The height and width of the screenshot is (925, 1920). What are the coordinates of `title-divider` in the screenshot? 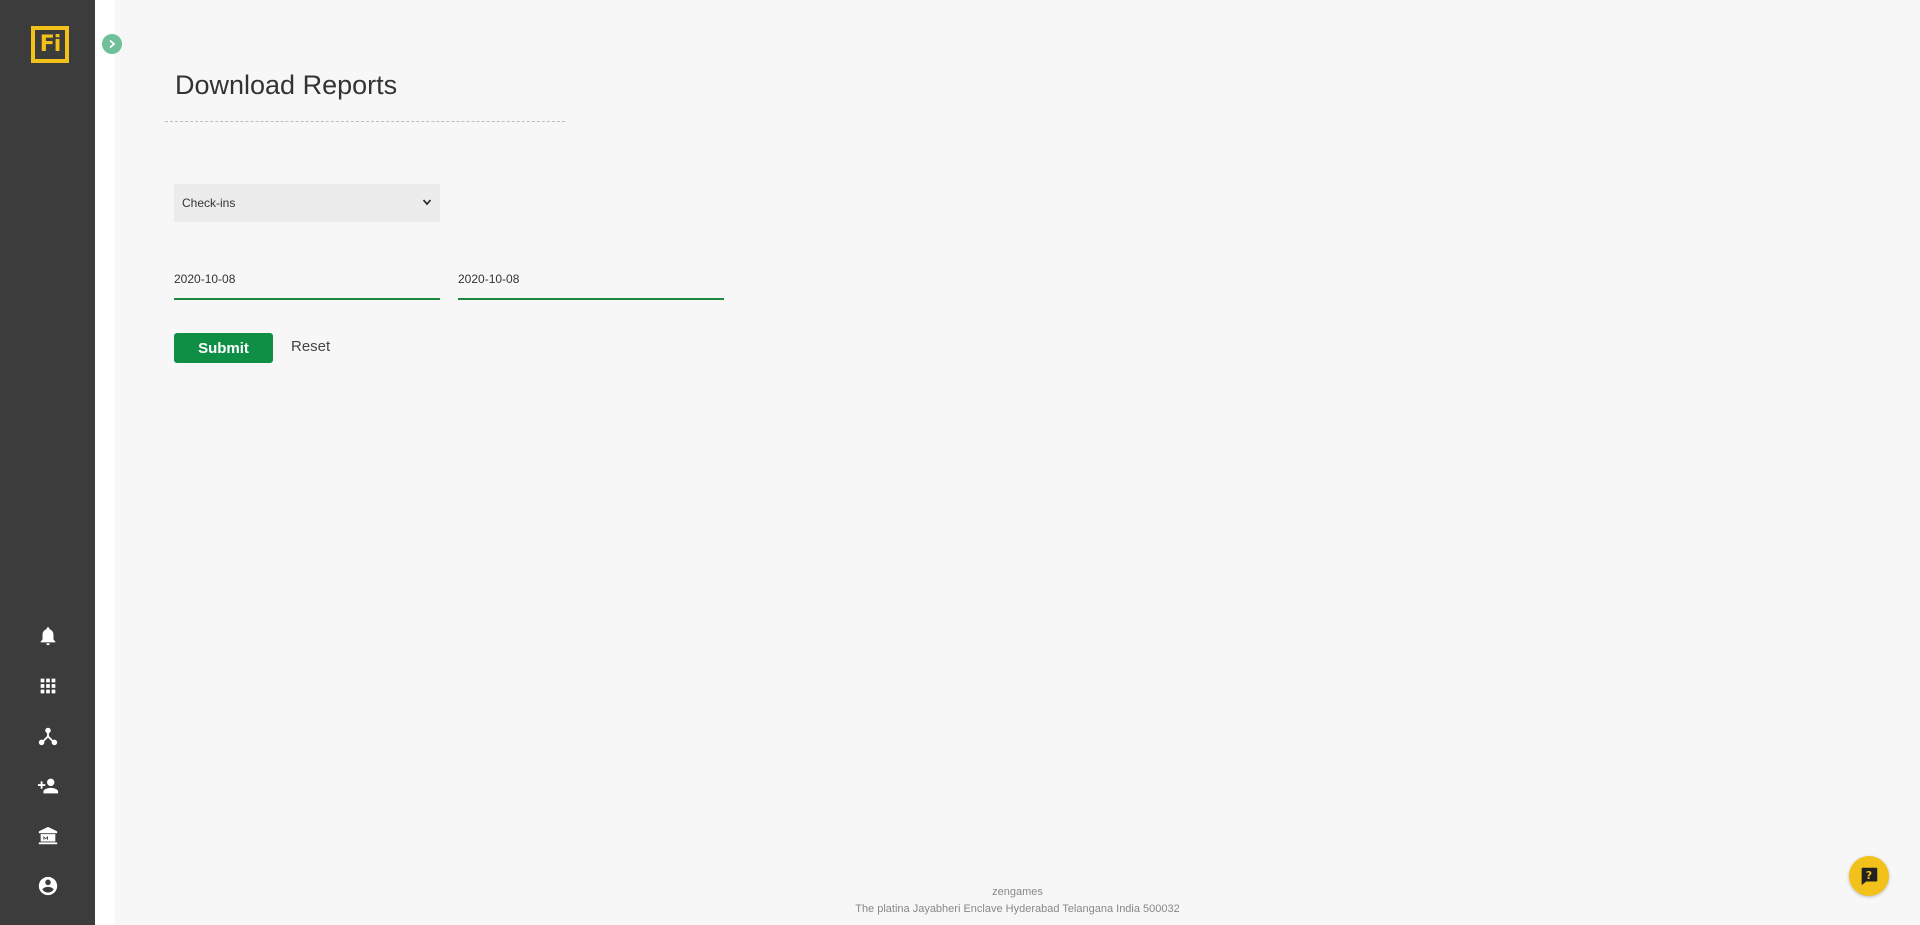 It's located at (365, 121).